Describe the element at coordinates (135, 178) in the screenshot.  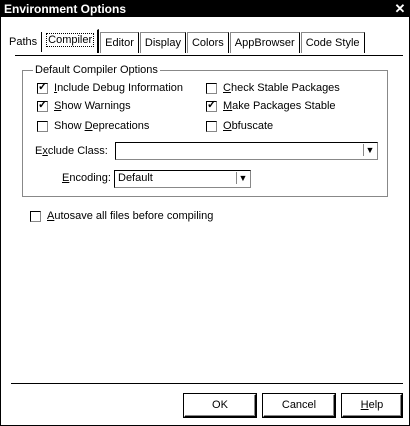
I see `encoding-value: Default` at that location.